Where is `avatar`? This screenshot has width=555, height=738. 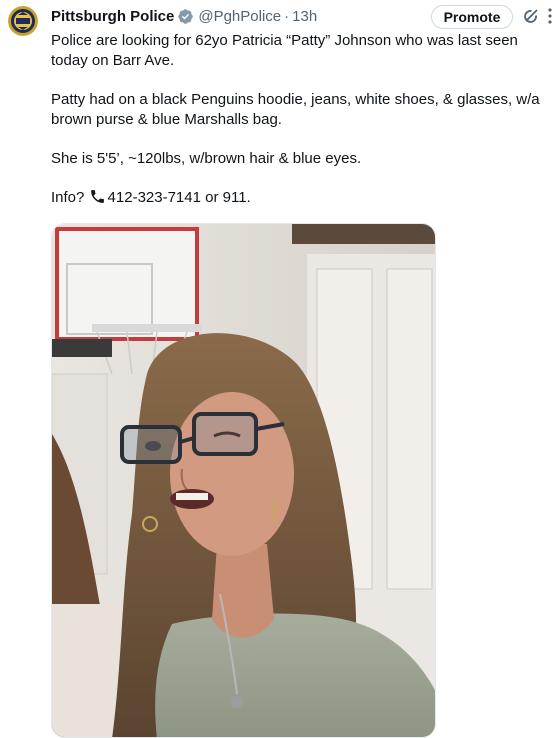 avatar is located at coordinates (23, 21).